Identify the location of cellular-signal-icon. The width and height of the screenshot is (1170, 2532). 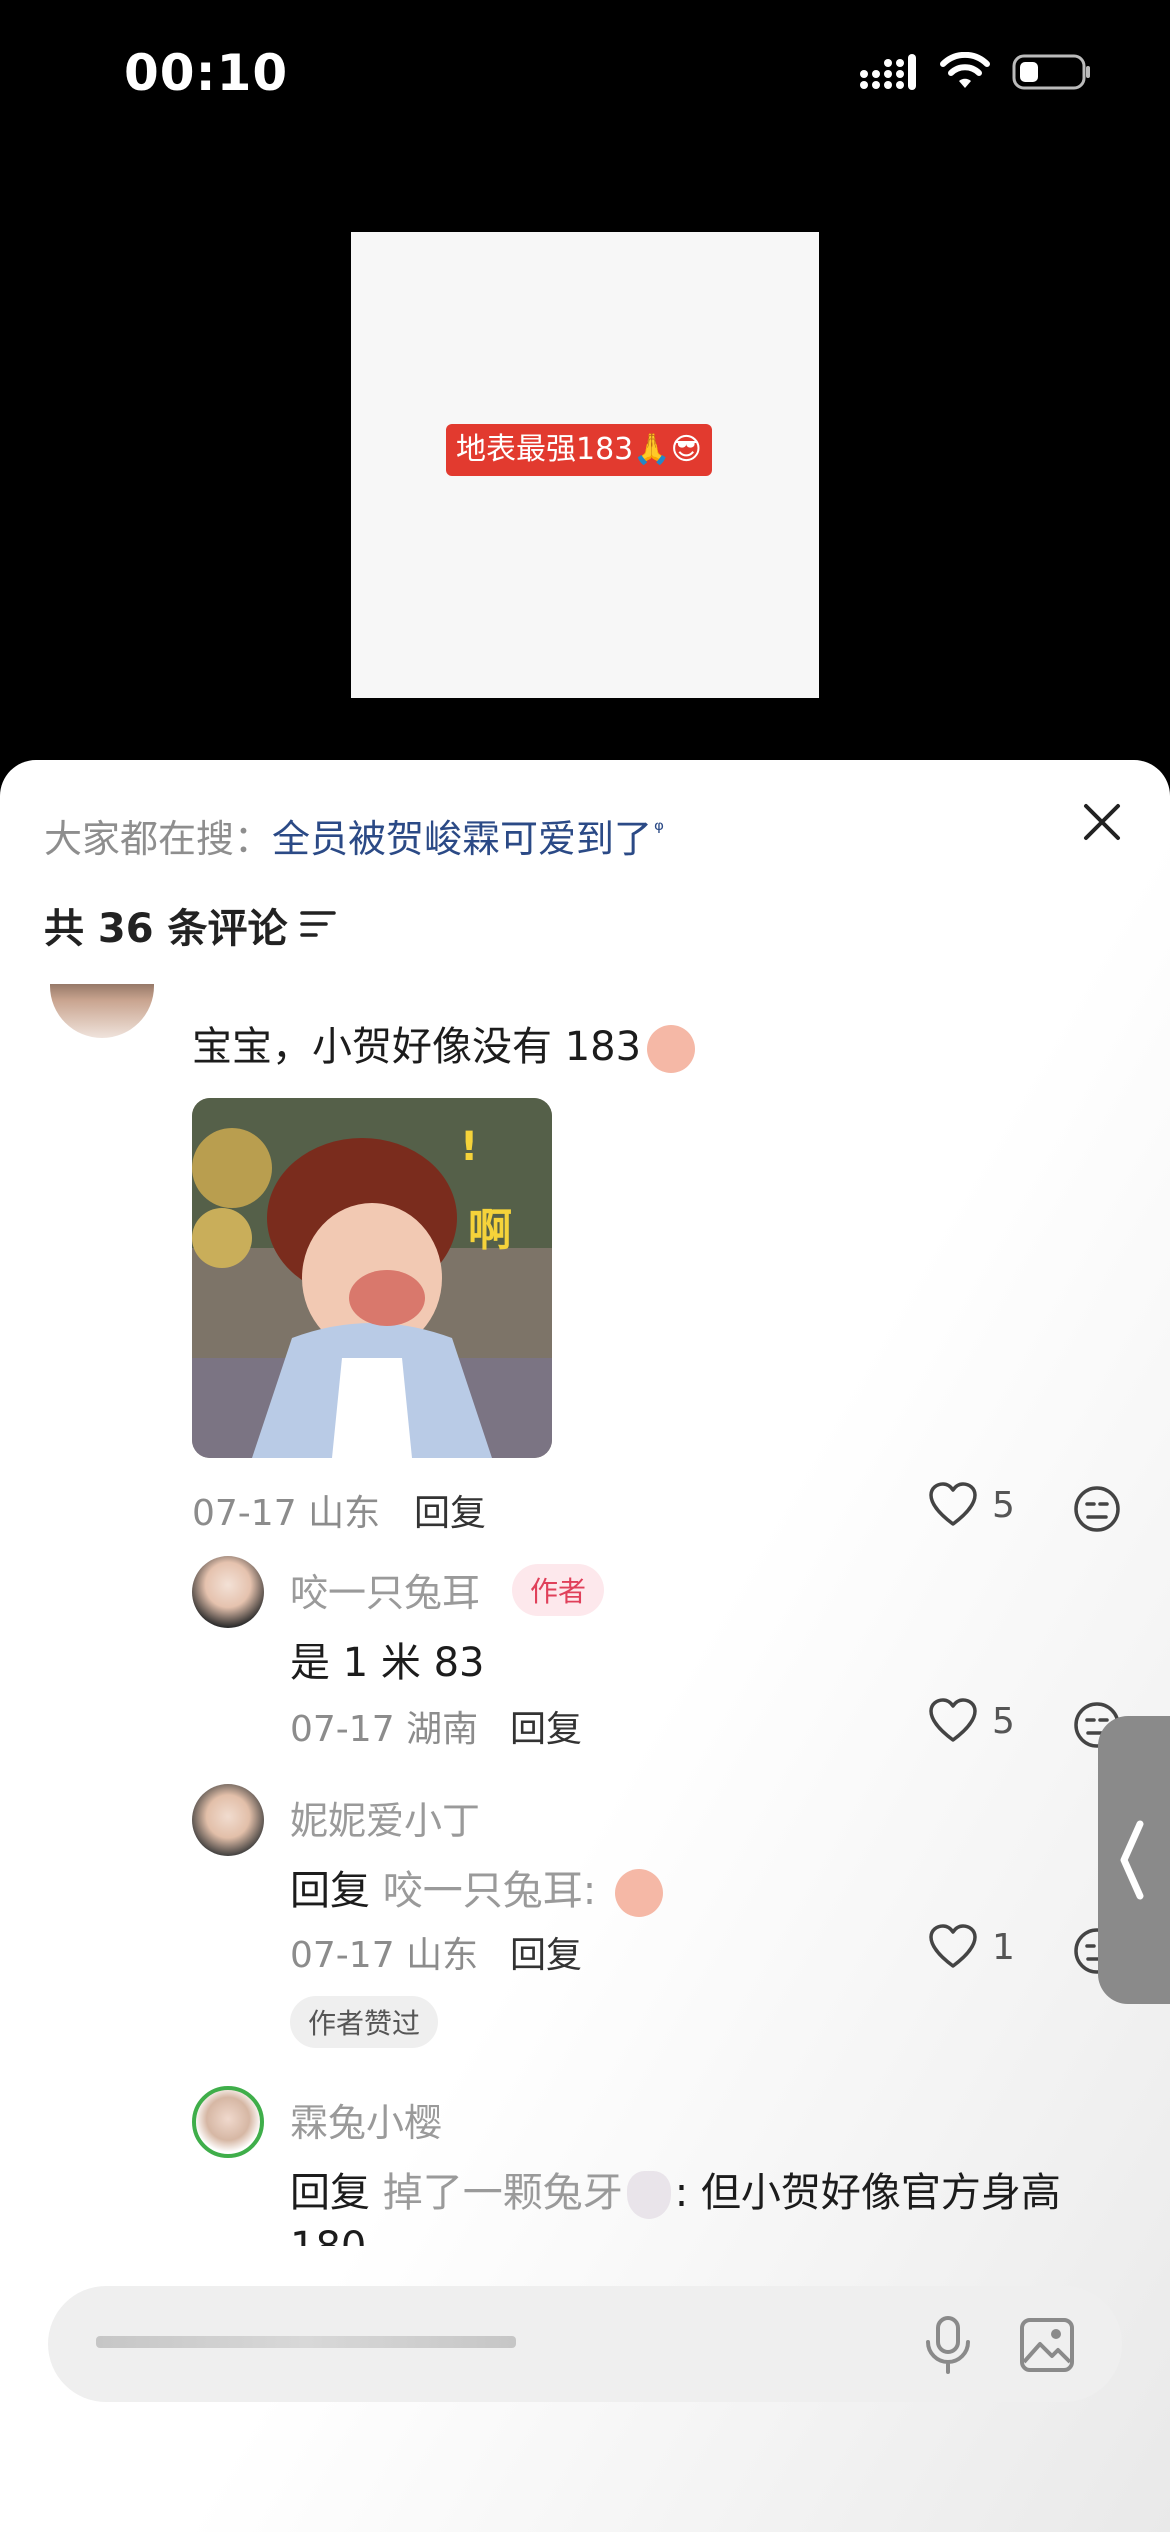
(888, 72).